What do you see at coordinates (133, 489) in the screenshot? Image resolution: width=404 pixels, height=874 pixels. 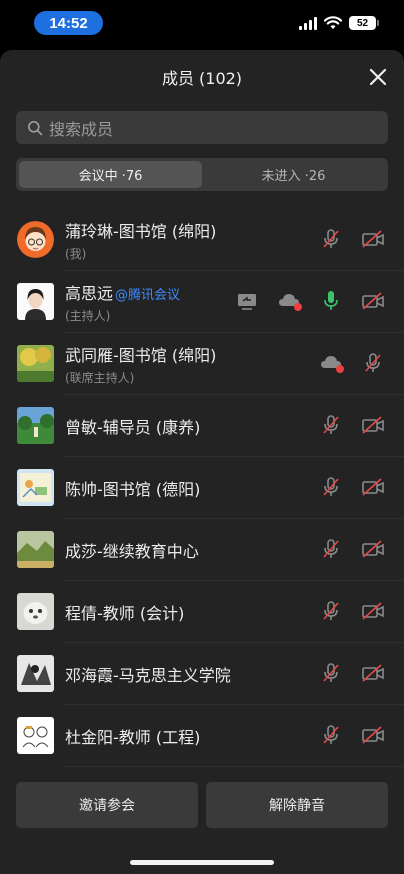 I see `member-name: 陈帅-图书馆 (德阳)` at bounding box center [133, 489].